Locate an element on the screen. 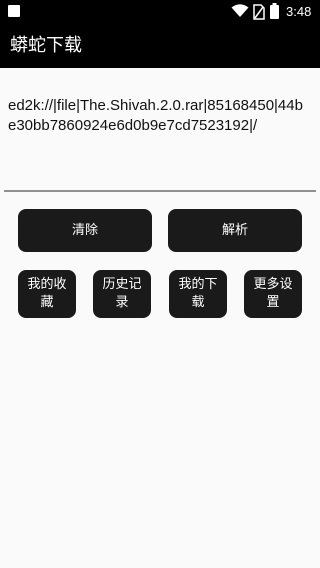 The image size is (320, 568). status-bar: 3:48 is located at coordinates (160, 12).